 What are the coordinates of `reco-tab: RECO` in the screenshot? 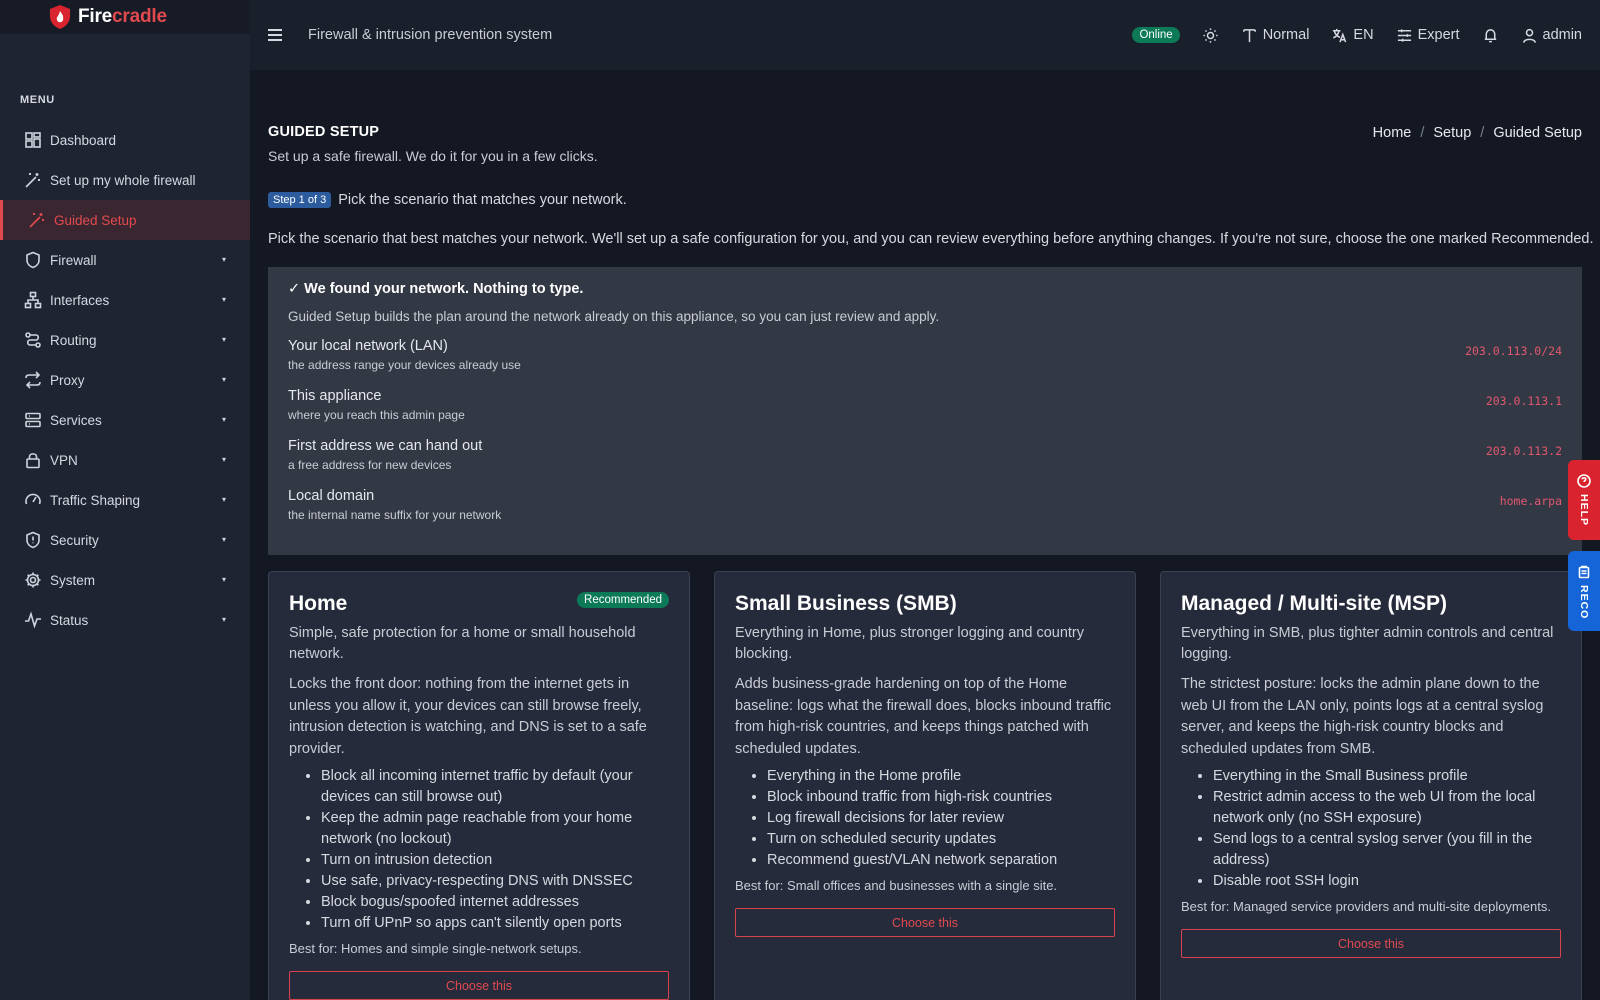 It's located at (1584, 591).